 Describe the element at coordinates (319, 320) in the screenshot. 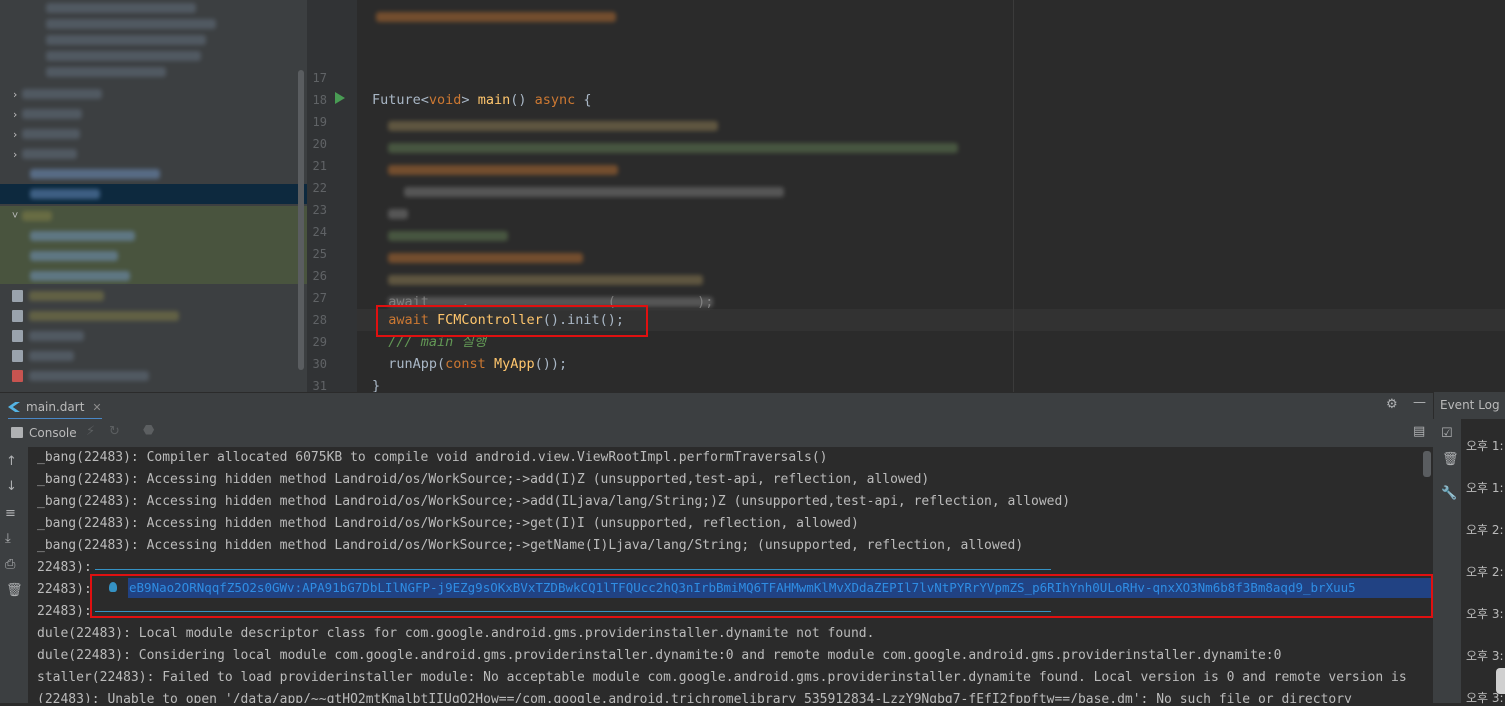

I see `line-number: 28` at that location.